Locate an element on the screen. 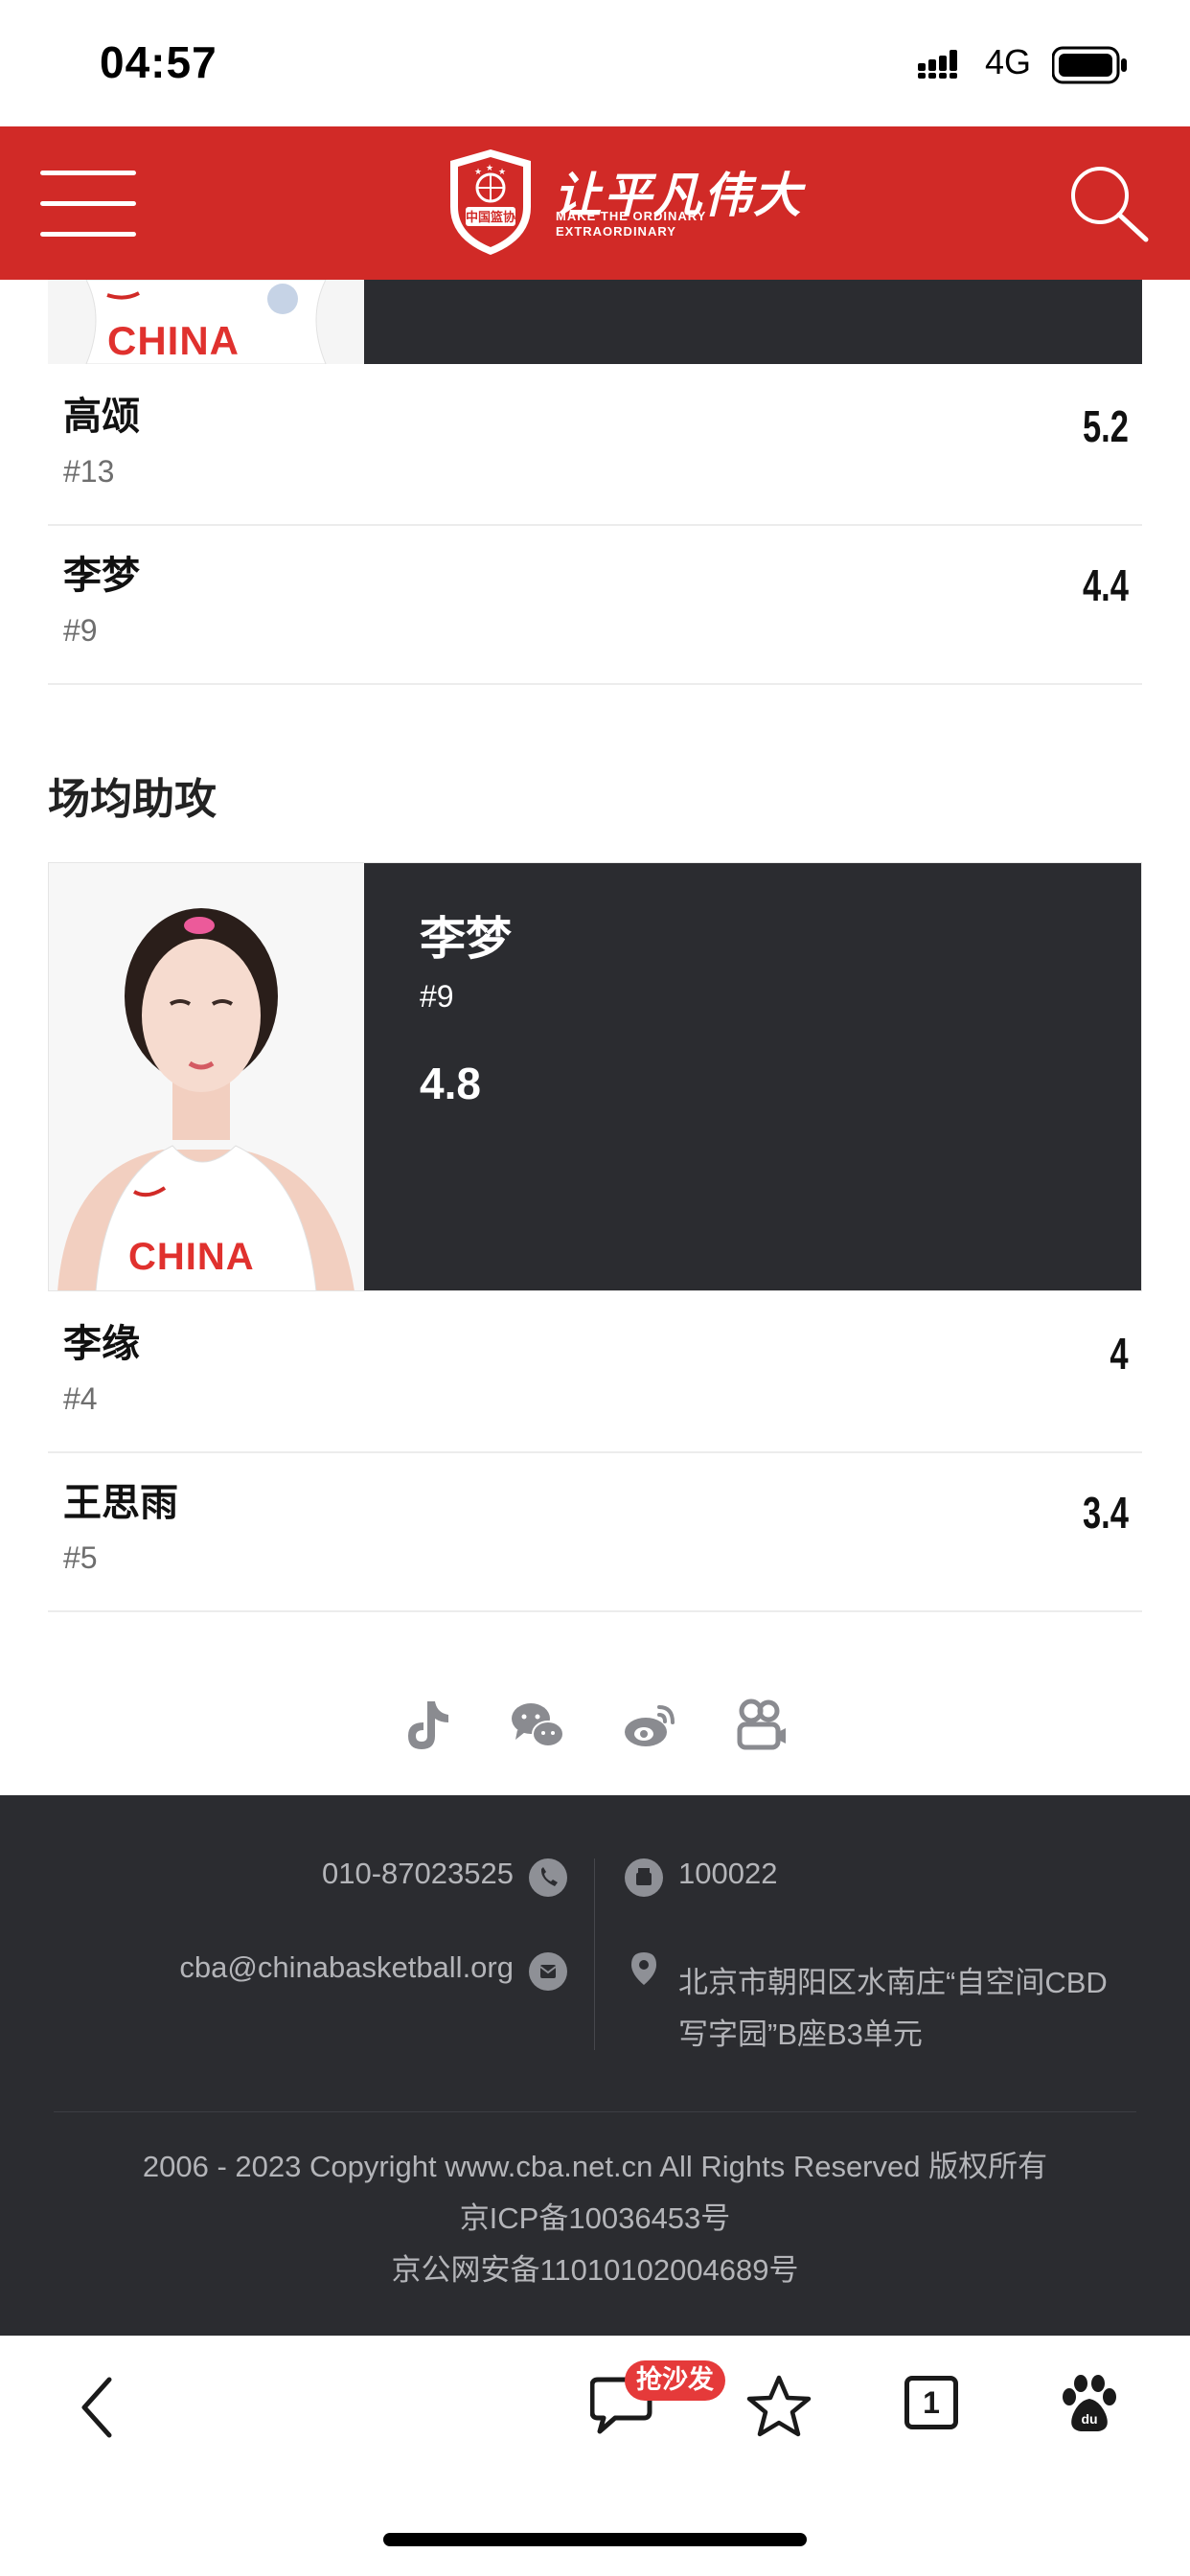 This screenshot has height=2576, width=1190. wechat-icon is located at coordinates (538, 1726).